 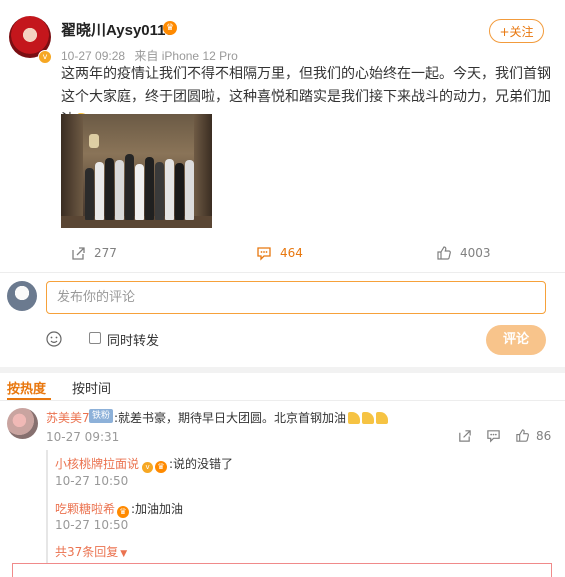 What do you see at coordinates (201, 464) in the screenshot?
I see `reply-text: :说的没错了` at bounding box center [201, 464].